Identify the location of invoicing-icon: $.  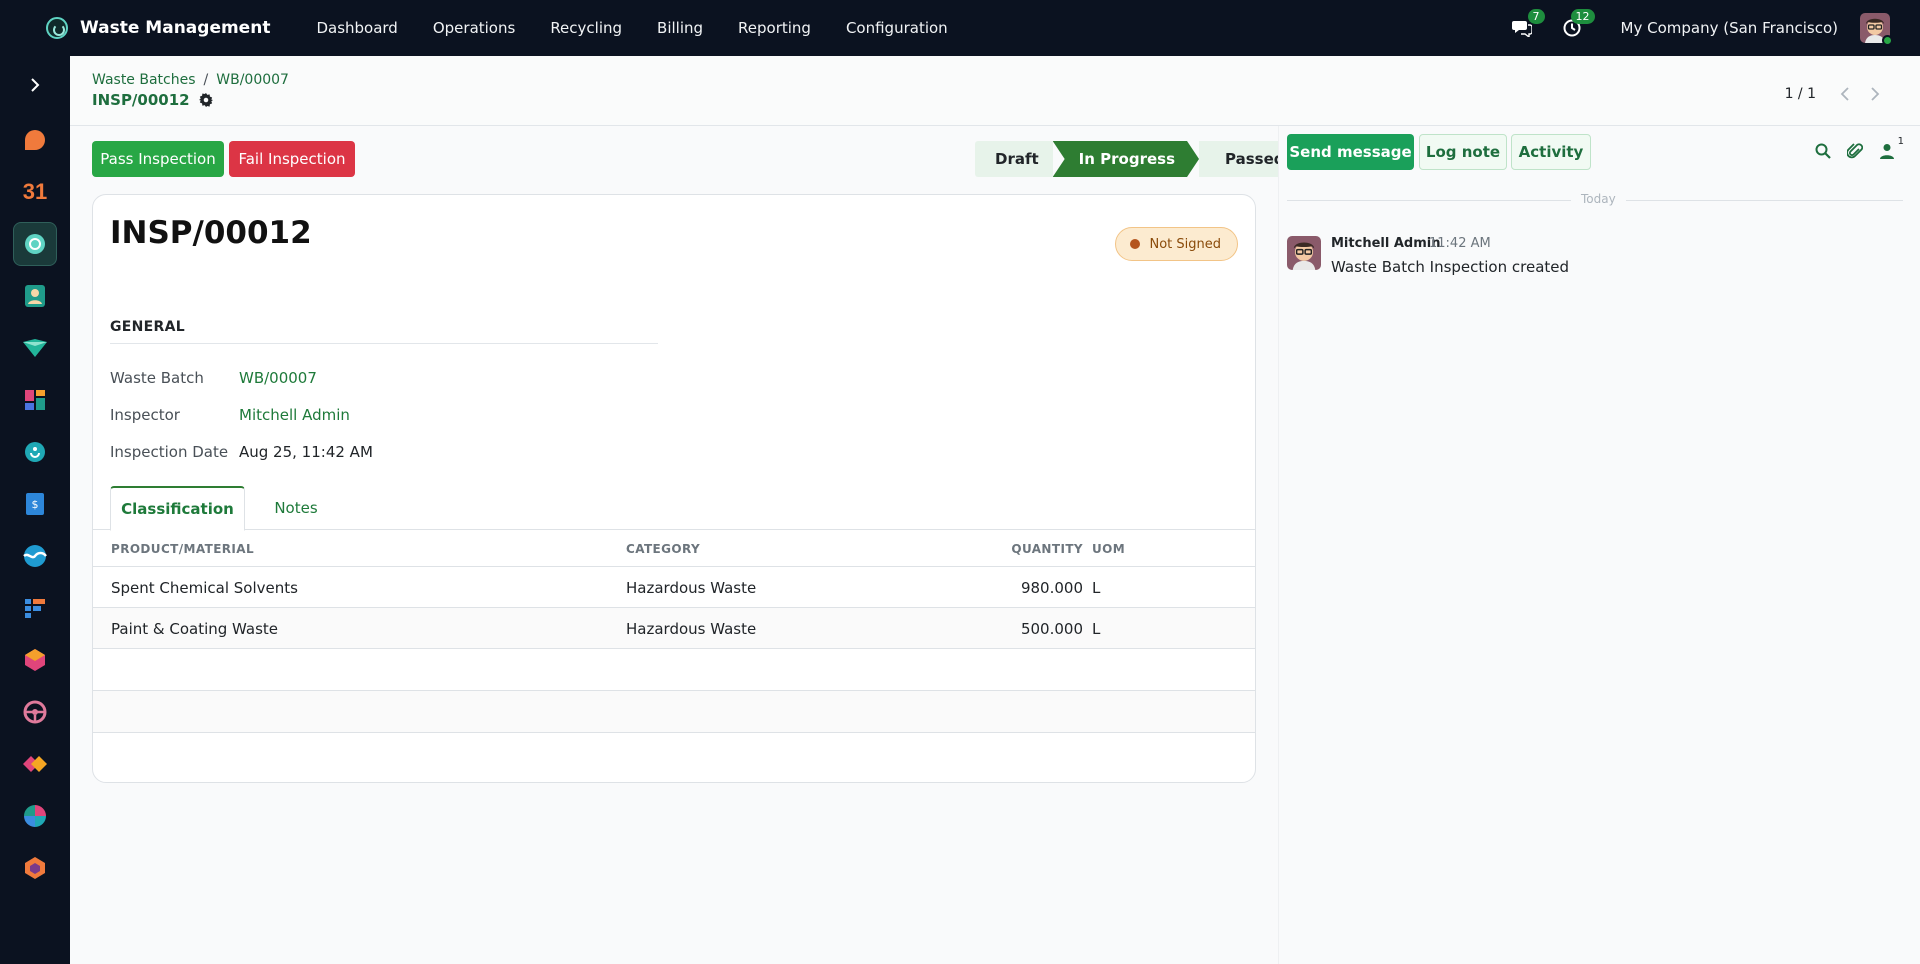
(35, 504).